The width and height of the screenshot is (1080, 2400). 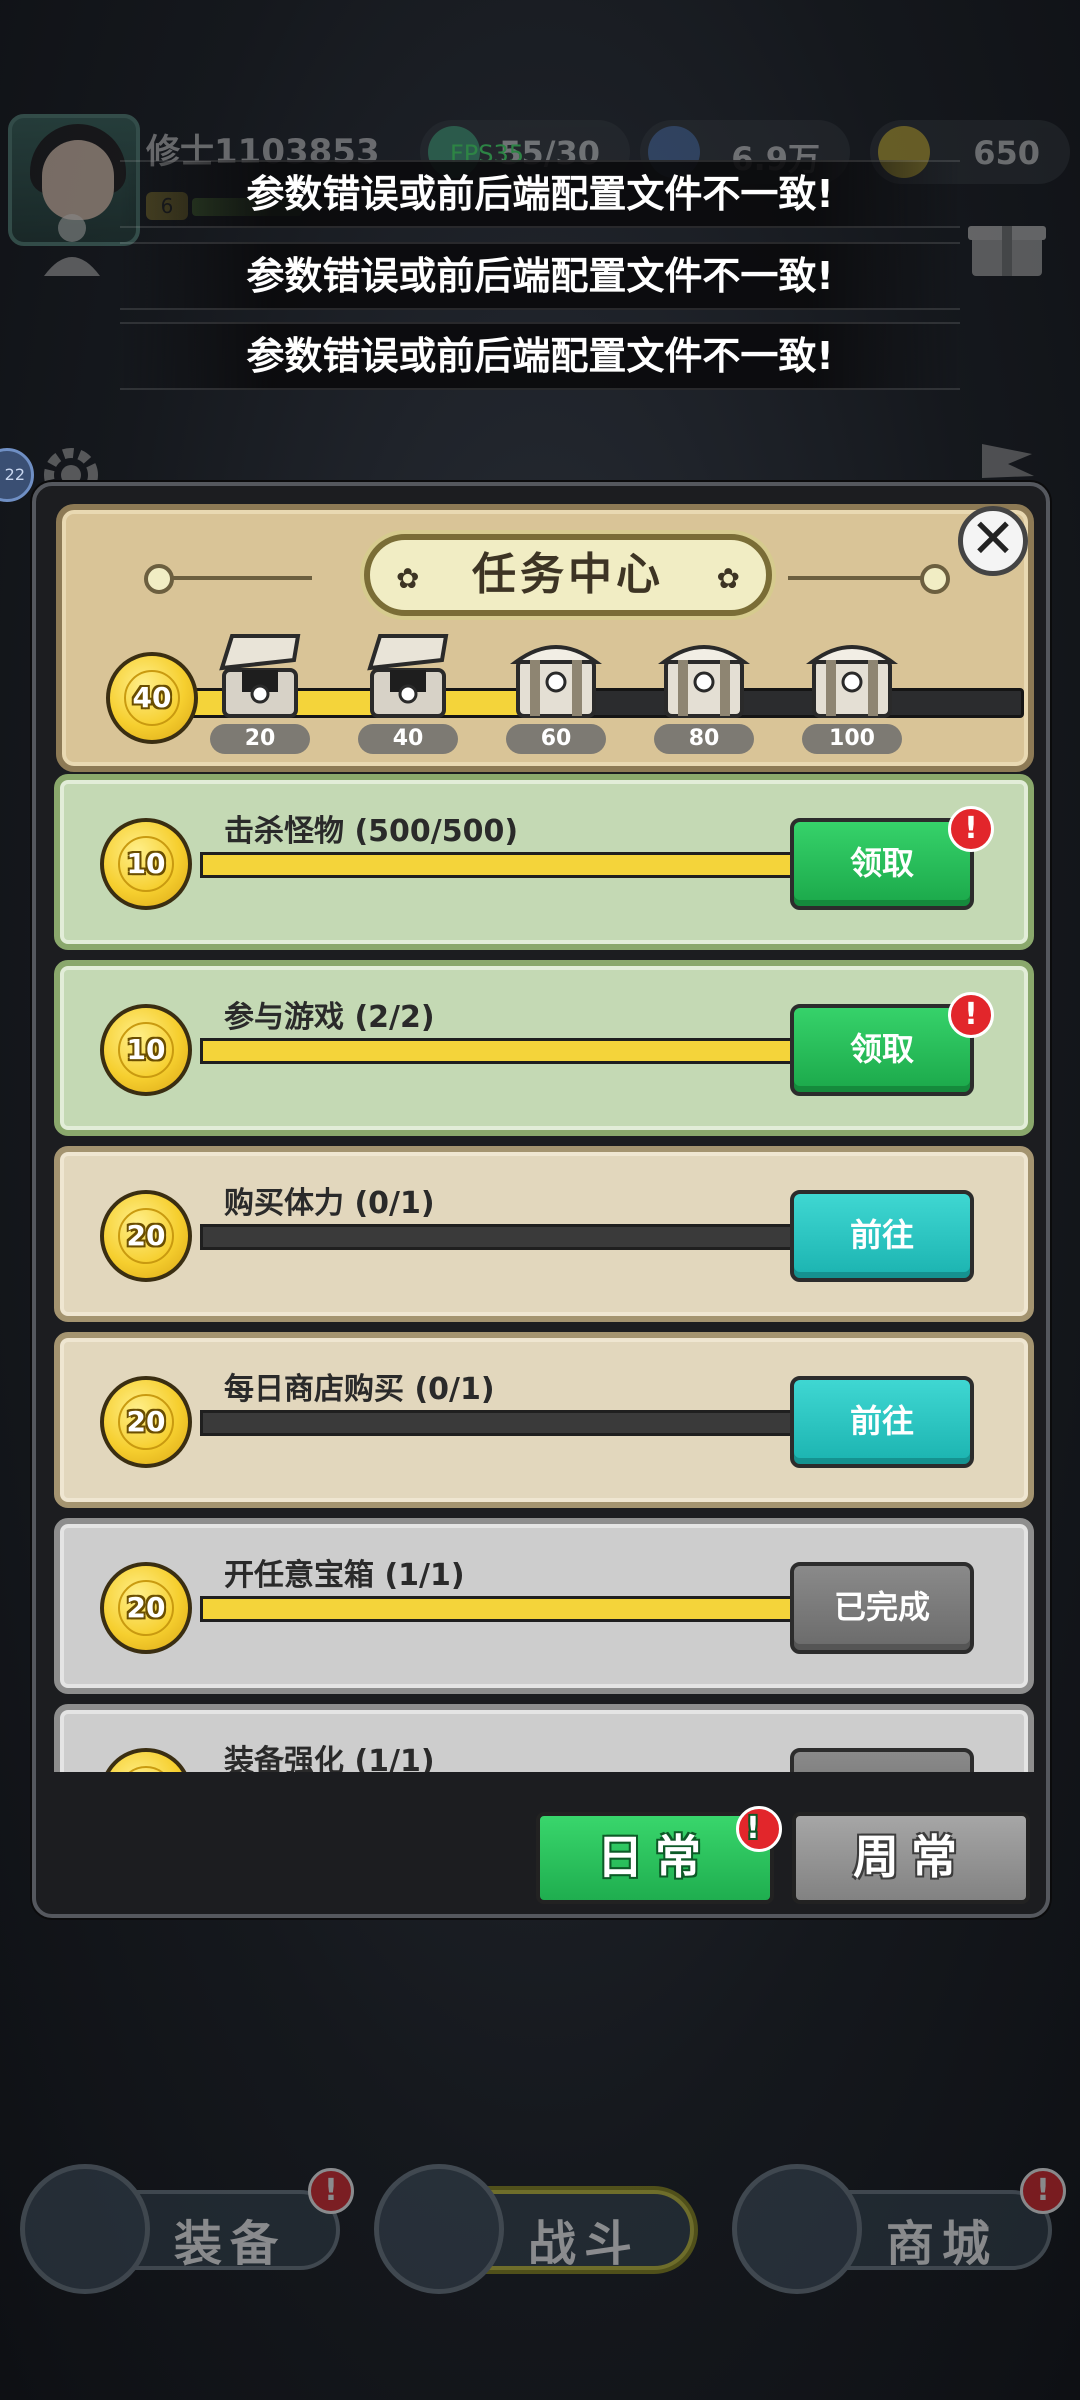 What do you see at coordinates (544, 1234) in the screenshot?
I see `task-row: 20 购买体力 (0/1) 前往` at bounding box center [544, 1234].